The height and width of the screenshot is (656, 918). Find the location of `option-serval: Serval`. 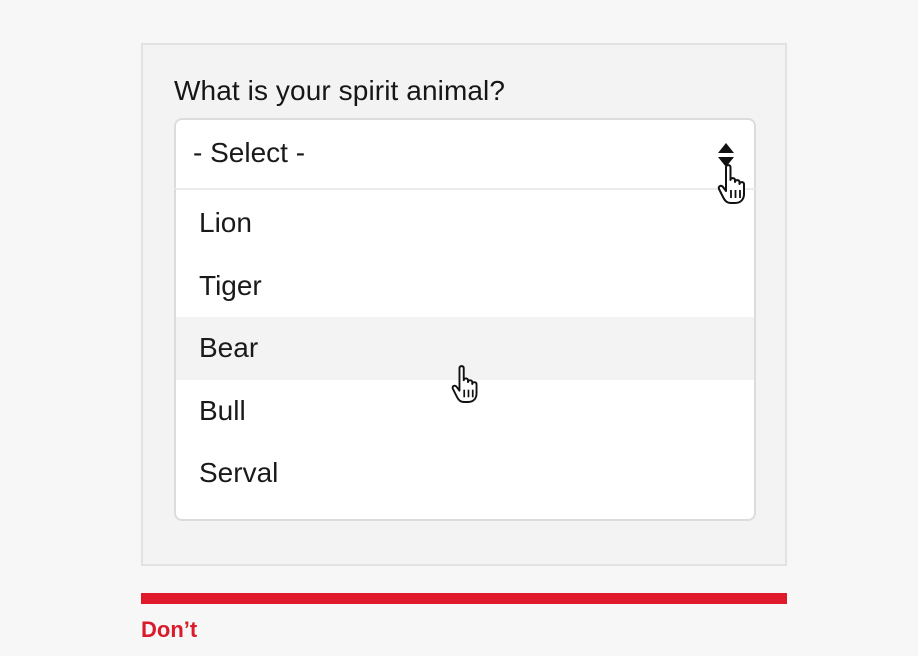

option-serval: Serval is located at coordinates (465, 473).